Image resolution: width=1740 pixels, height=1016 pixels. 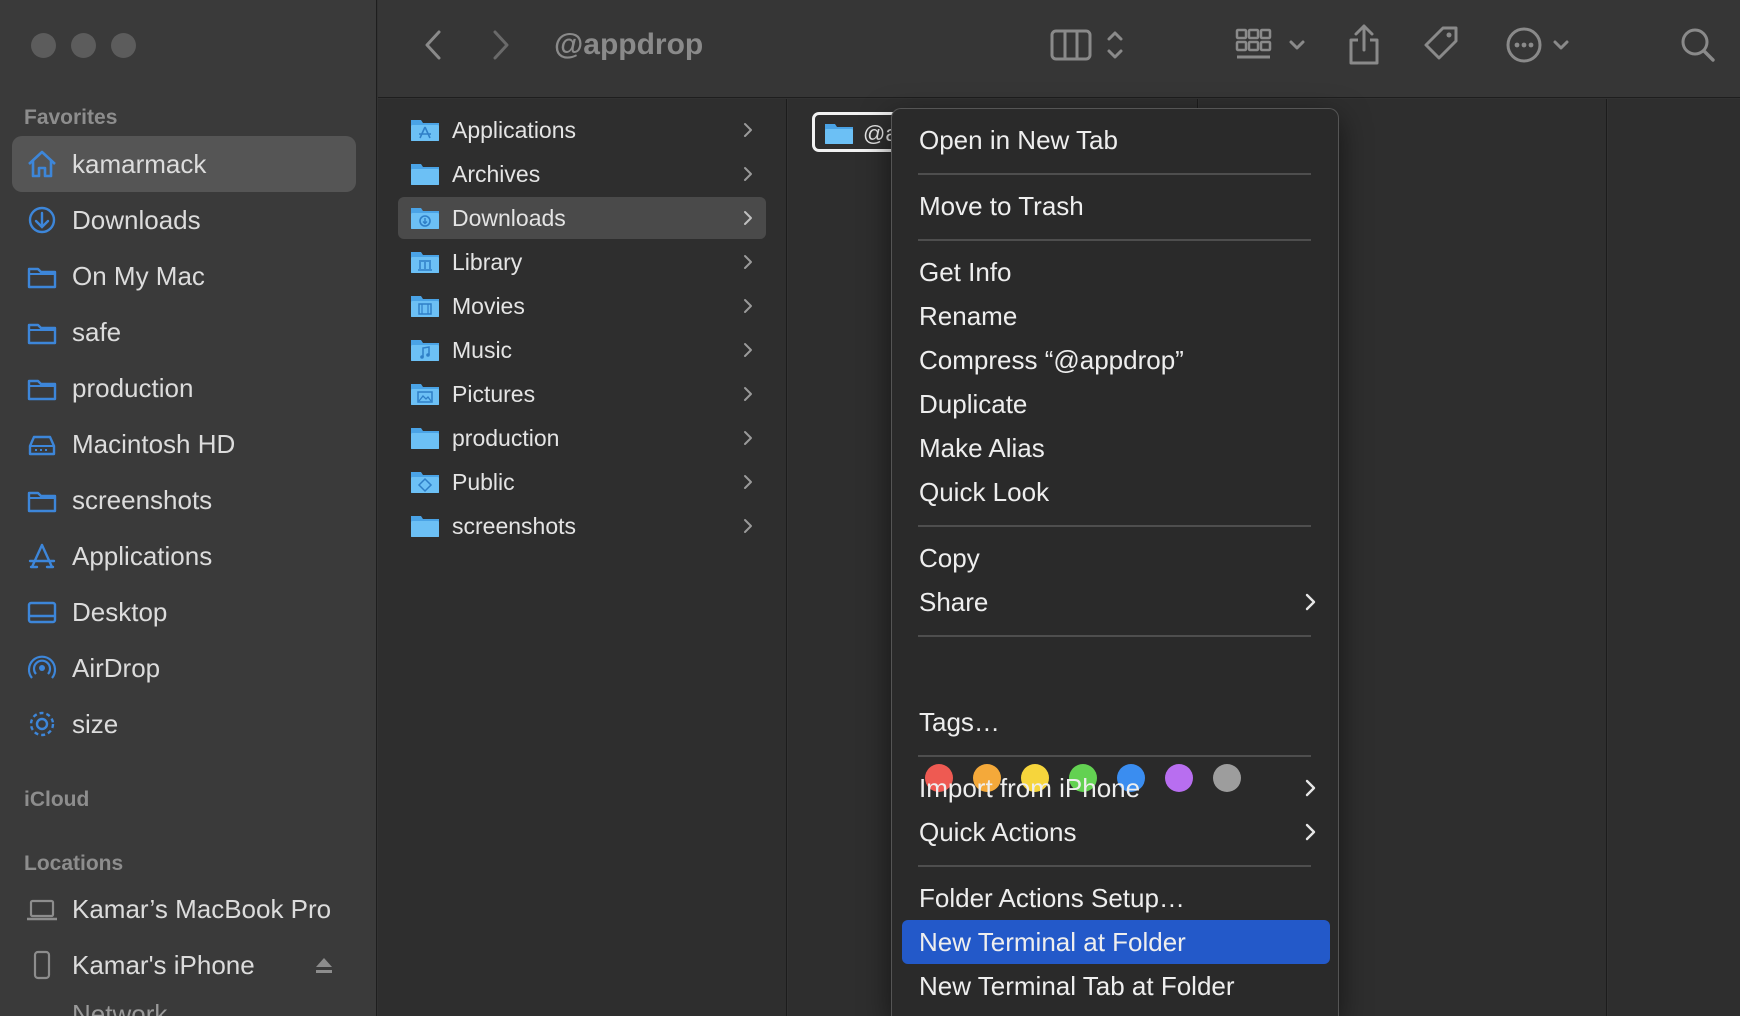 I want to click on drive-icon, so click(x=42, y=445).